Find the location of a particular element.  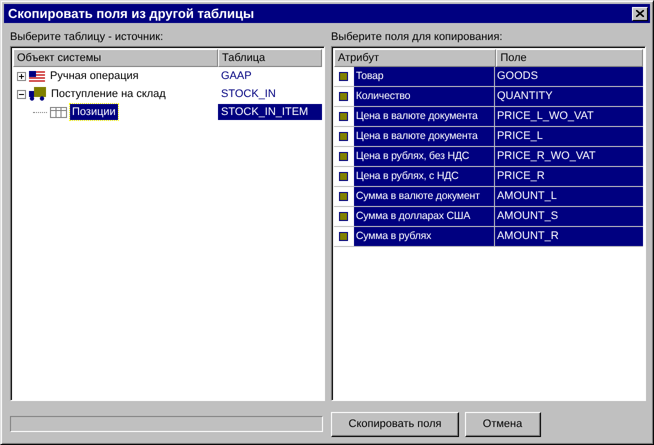

column-header: Объект системы is located at coordinates (115, 58).